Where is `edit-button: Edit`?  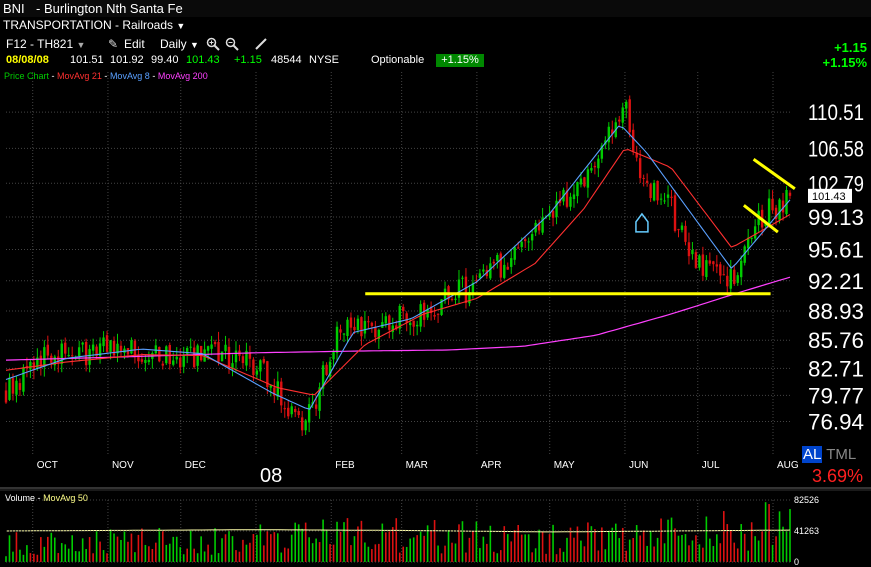
edit-button: Edit is located at coordinates (134, 44).